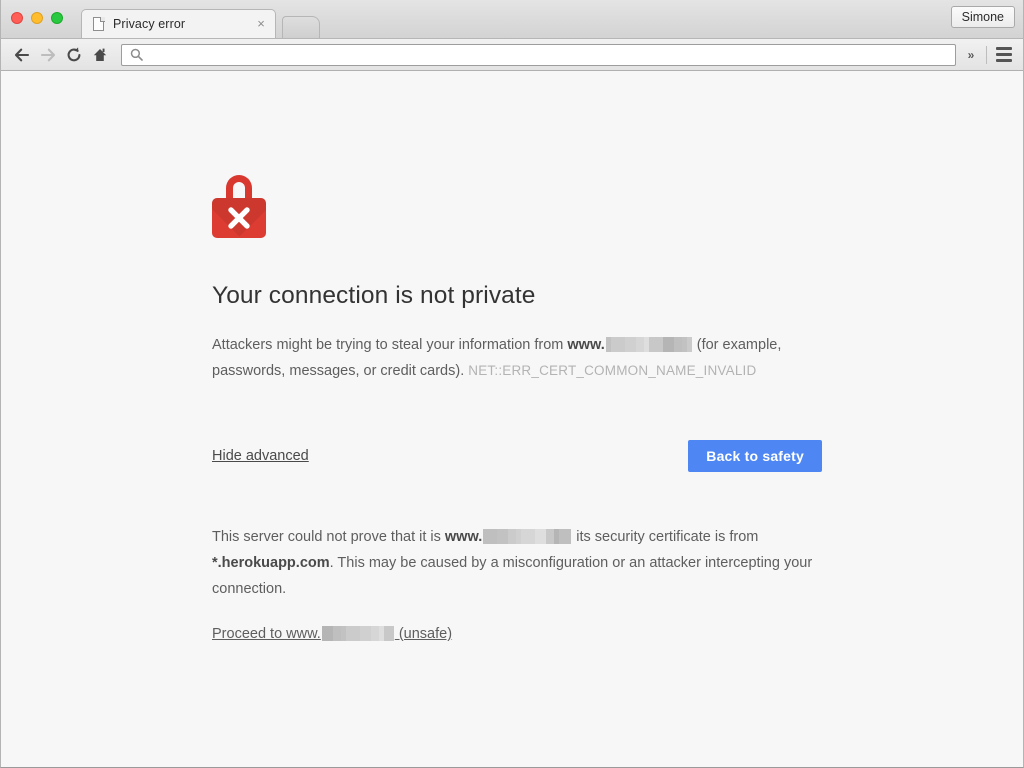 The width and height of the screenshot is (1024, 768). Describe the element at coordinates (612, 370) in the screenshot. I see `error-code: NET::ERR_CERT_COMMON_NAME_INVALID` at that location.